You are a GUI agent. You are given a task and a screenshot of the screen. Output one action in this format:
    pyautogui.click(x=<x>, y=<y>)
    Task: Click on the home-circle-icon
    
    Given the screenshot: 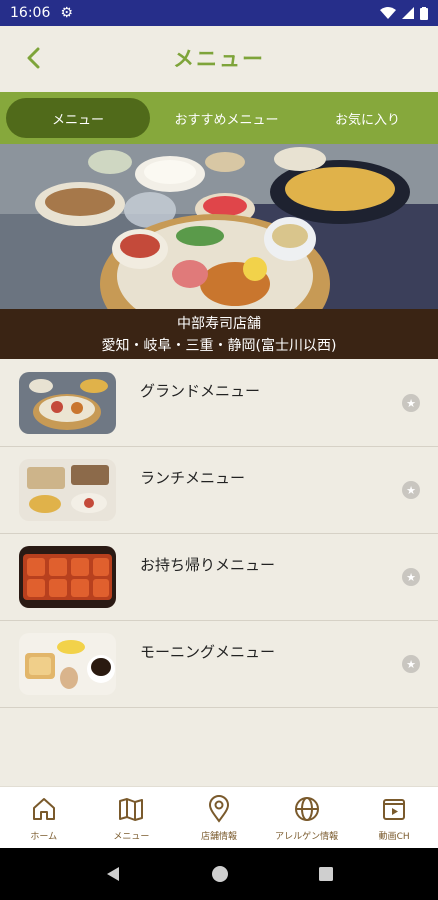 What is the action you would take?
    pyautogui.click(x=220, y=874)
    